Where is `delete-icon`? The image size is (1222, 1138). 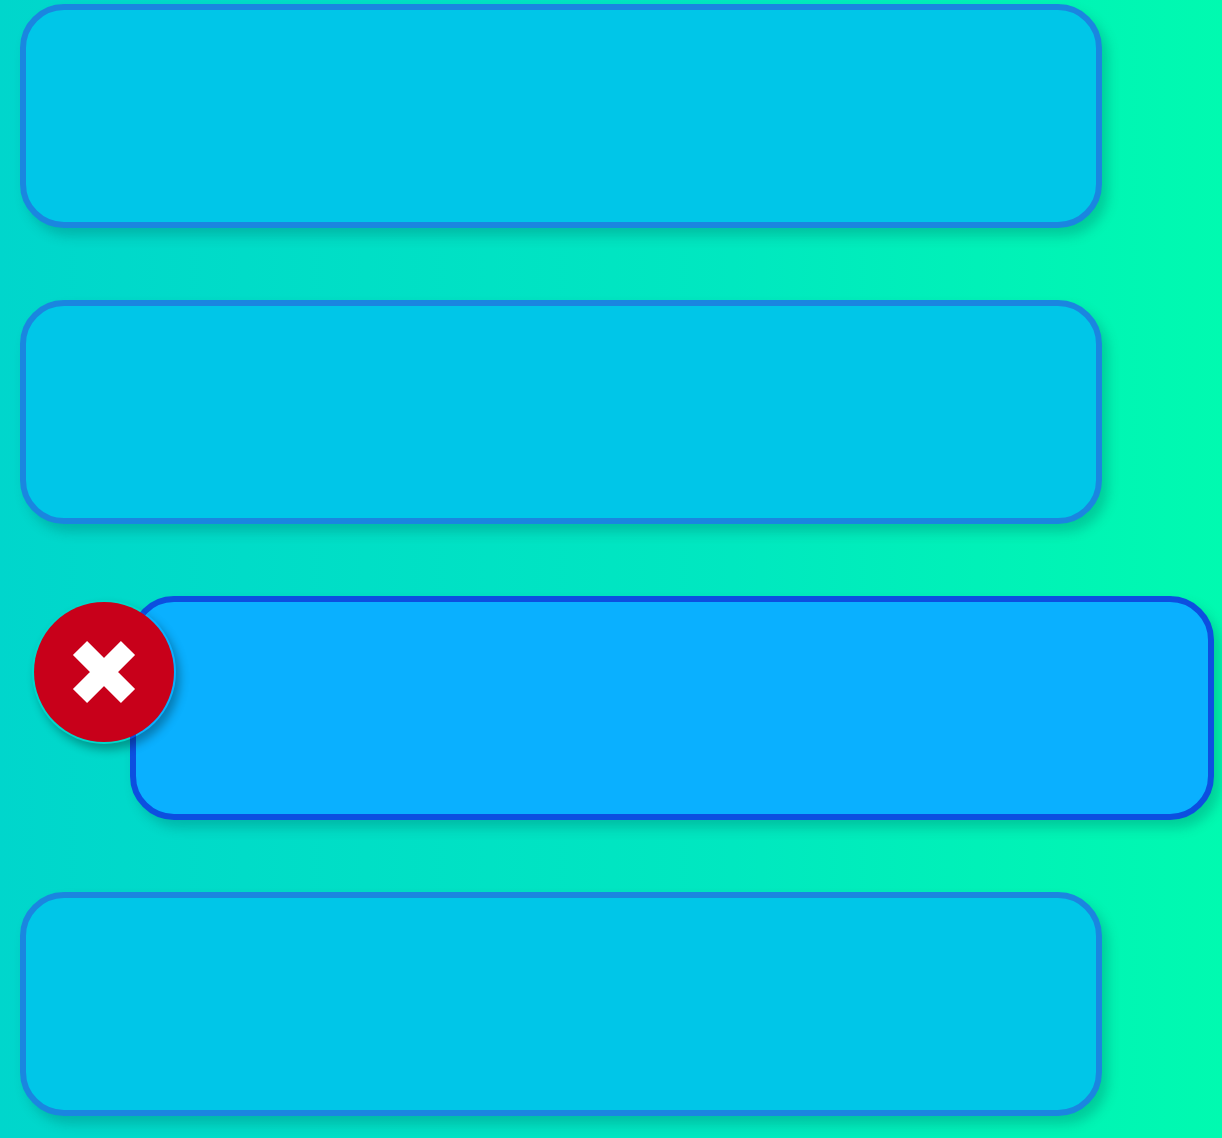
delete-icon is located at coordinates (104, 672).